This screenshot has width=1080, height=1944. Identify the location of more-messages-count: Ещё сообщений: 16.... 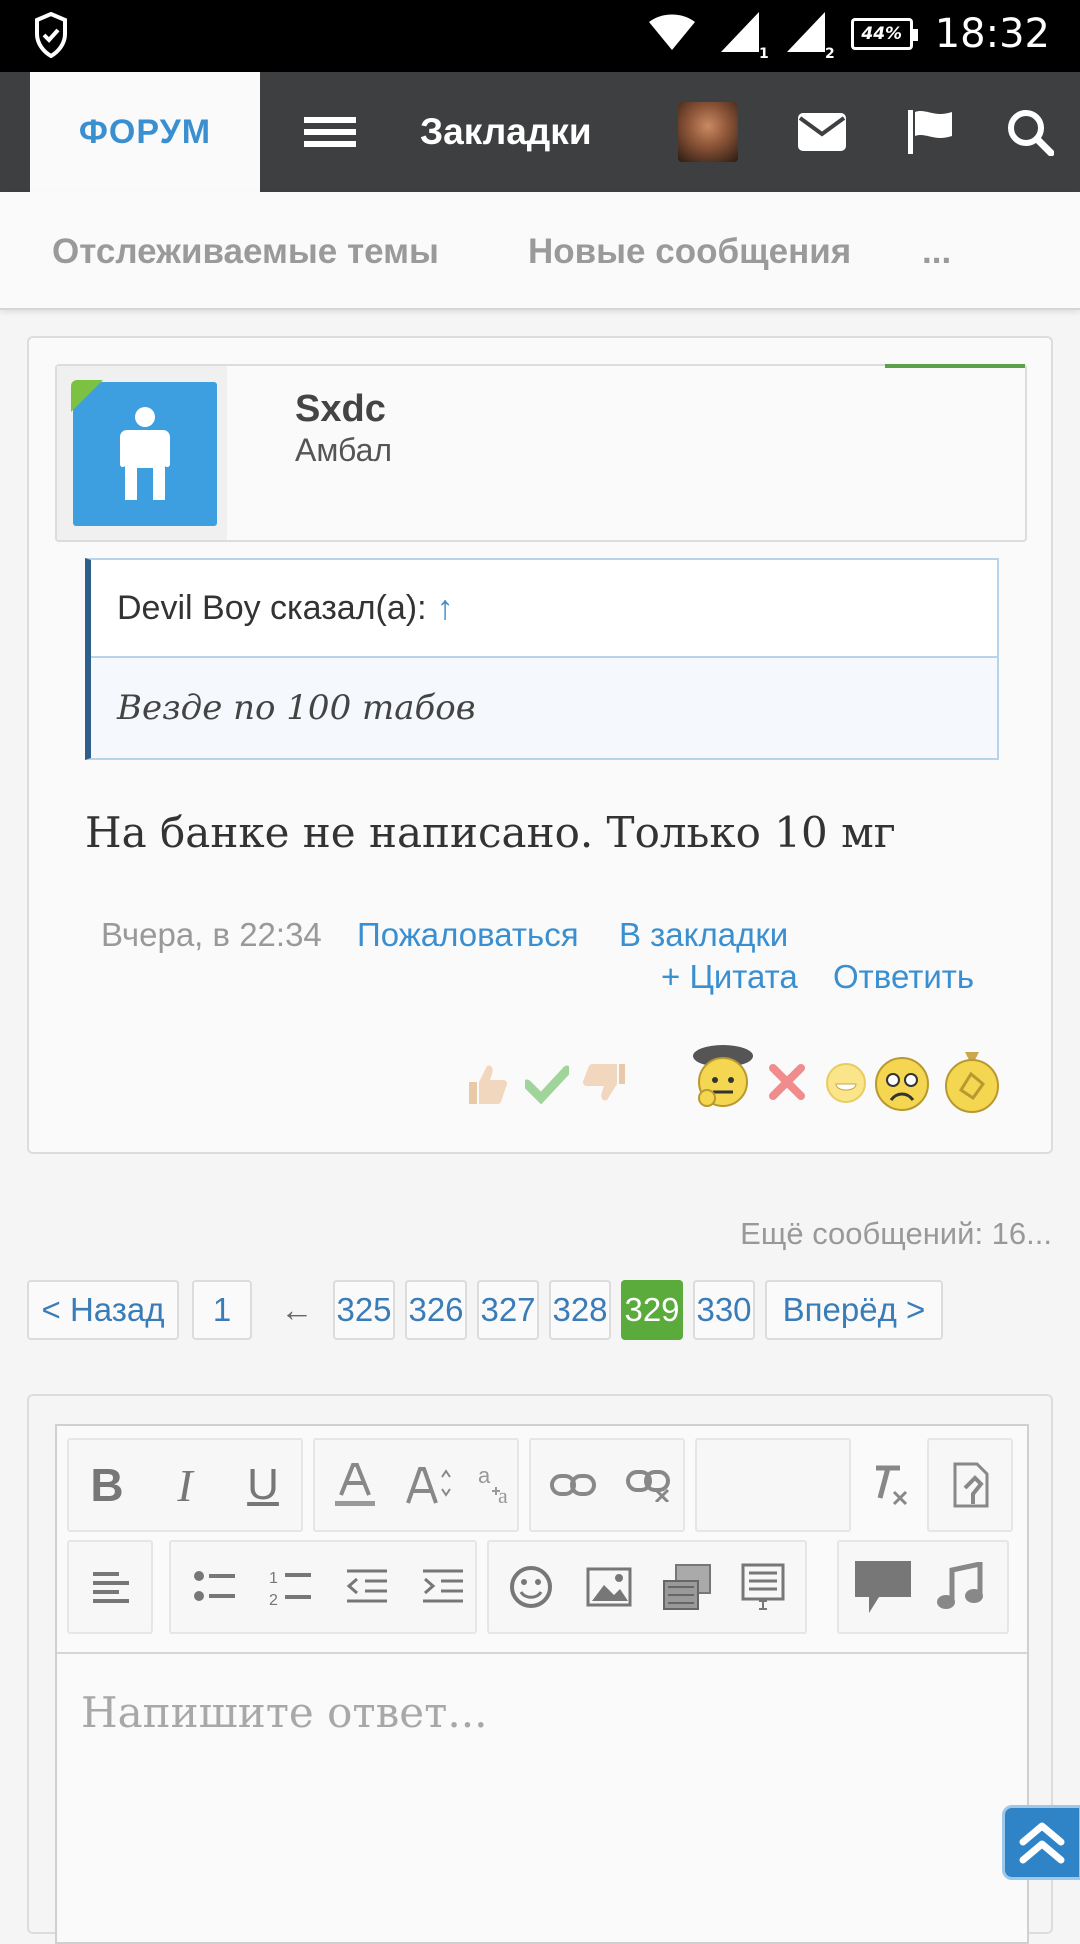
(896, 1233).